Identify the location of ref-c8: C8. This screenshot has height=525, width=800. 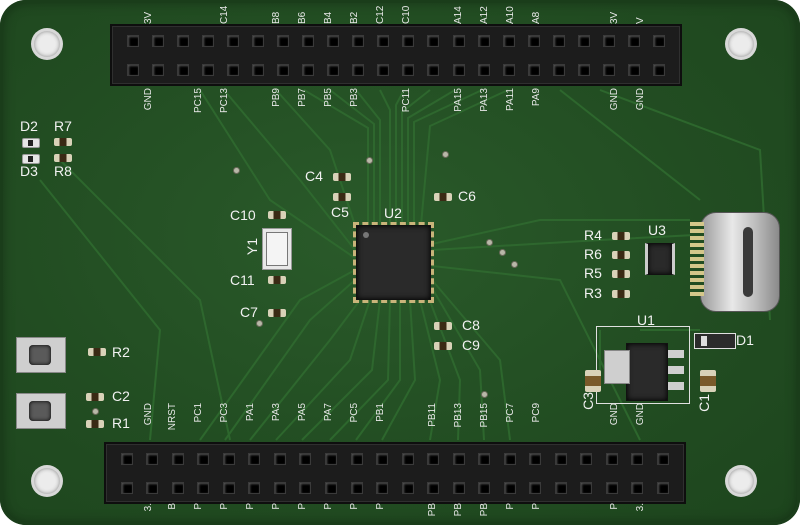
(471, 325).